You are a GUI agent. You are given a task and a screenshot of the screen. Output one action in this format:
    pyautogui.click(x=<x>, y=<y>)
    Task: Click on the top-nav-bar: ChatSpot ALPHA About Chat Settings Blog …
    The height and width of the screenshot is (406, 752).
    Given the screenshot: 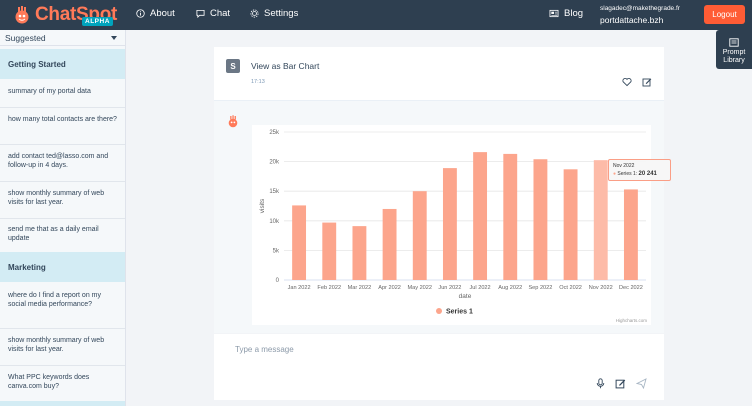 What is the action you would take?
    pyautogui.click(x=376, y=15)
    